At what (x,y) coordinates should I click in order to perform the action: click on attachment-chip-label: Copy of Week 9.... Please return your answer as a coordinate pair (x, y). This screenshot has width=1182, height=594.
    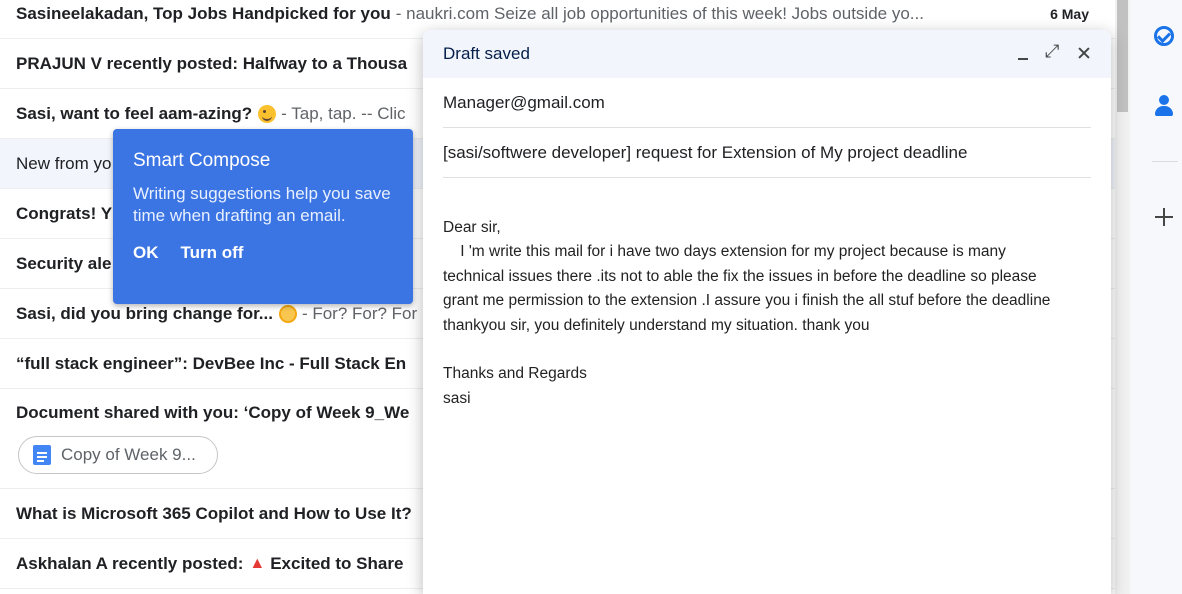
    Looking at the image, I should click on (128, 454).